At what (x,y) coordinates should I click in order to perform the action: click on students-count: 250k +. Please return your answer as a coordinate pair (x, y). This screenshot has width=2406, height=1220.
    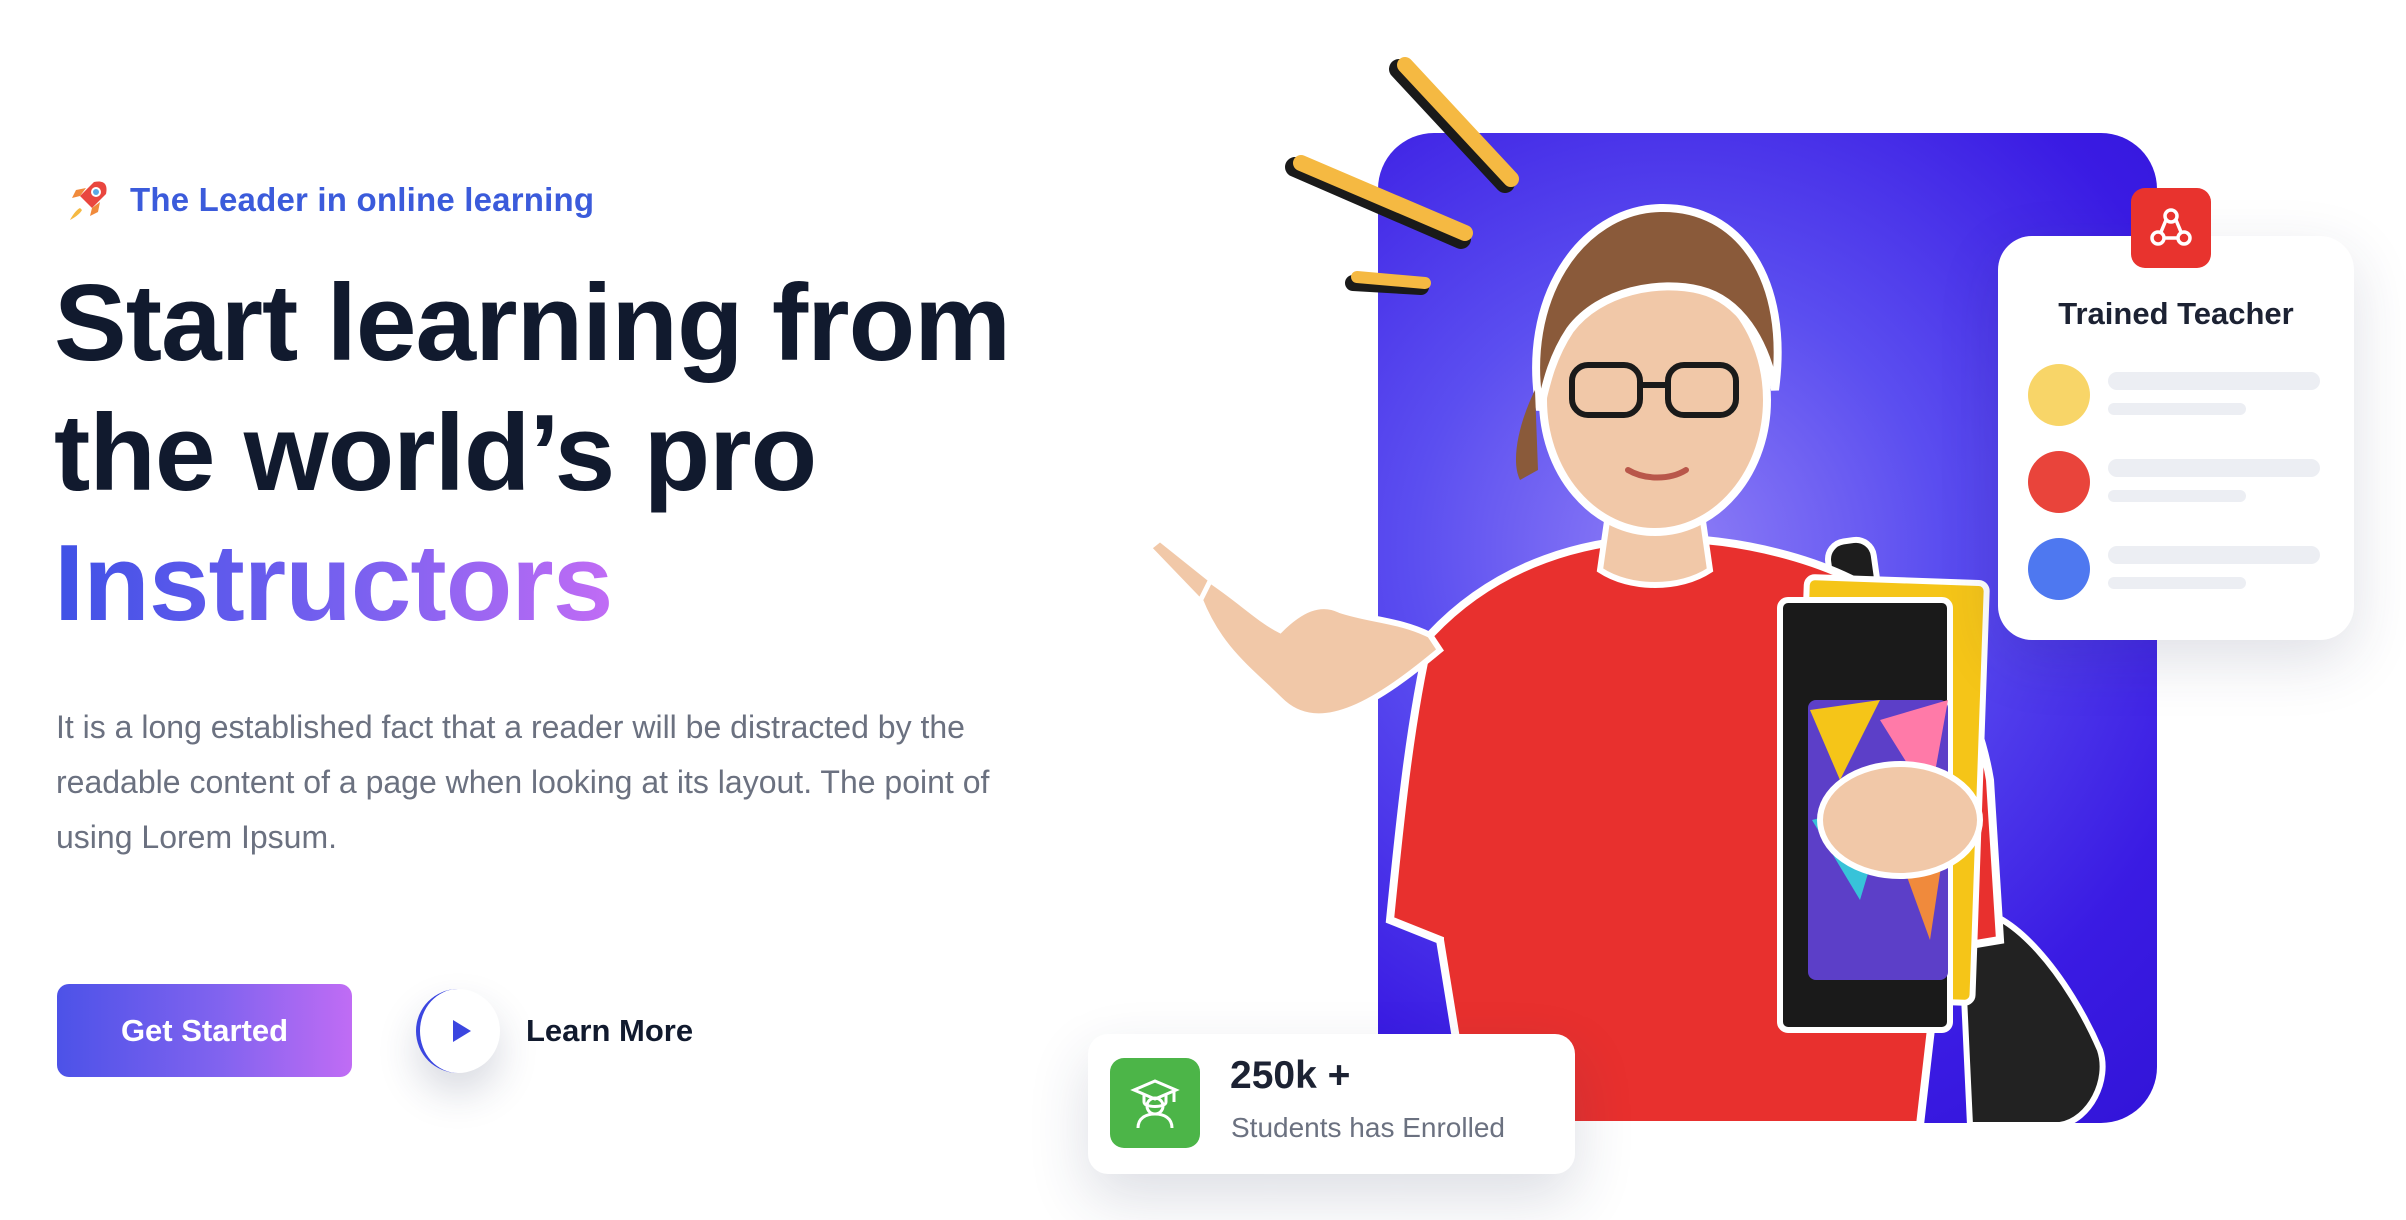
    Looking at the image, I should click on (1290, 1075).